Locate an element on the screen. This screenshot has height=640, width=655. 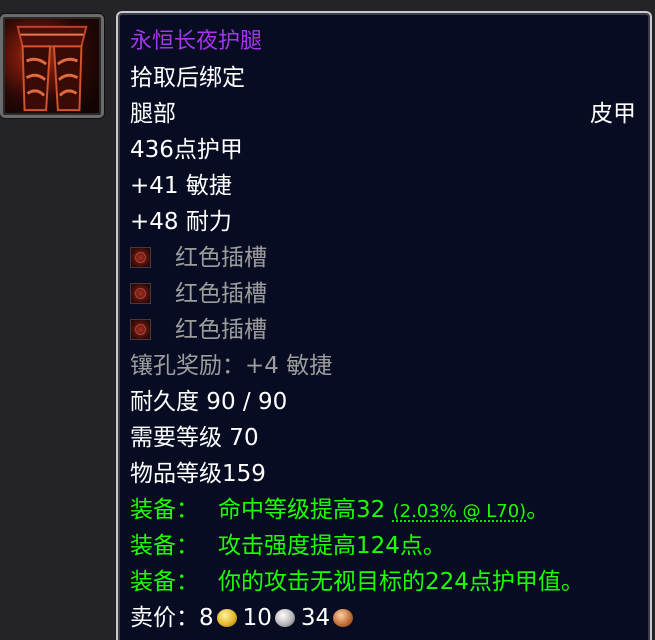
equip-note: (2.03% @ L70) is located at coordinates (459, 511).